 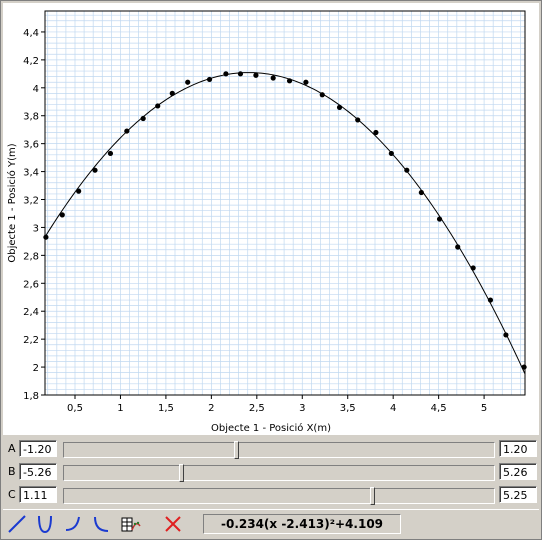 What do you see at coordinates (302, 408) in the screenshot?
I see `x-tick-label: 3` at bounding box center [302, 408].